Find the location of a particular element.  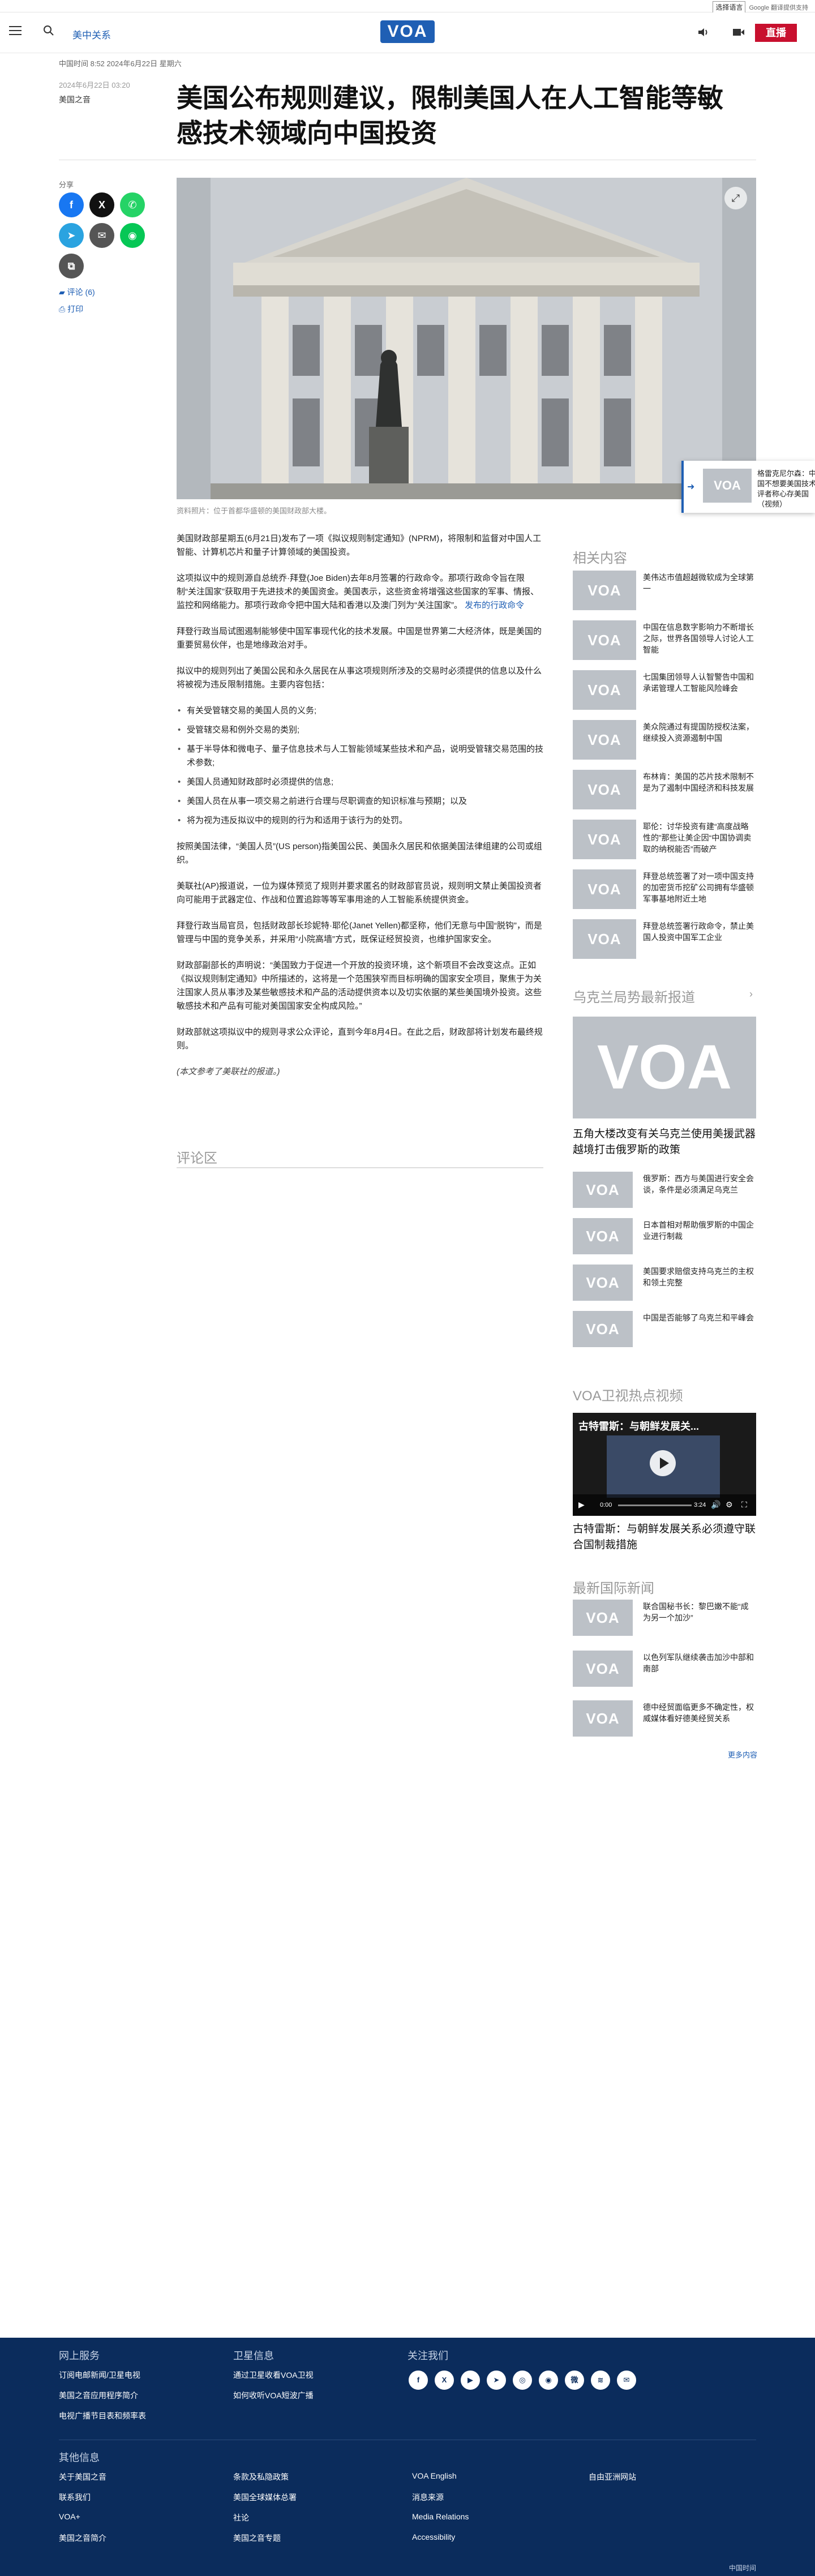

play-small-icon: ▶ is located at coordinates (581, 1505).